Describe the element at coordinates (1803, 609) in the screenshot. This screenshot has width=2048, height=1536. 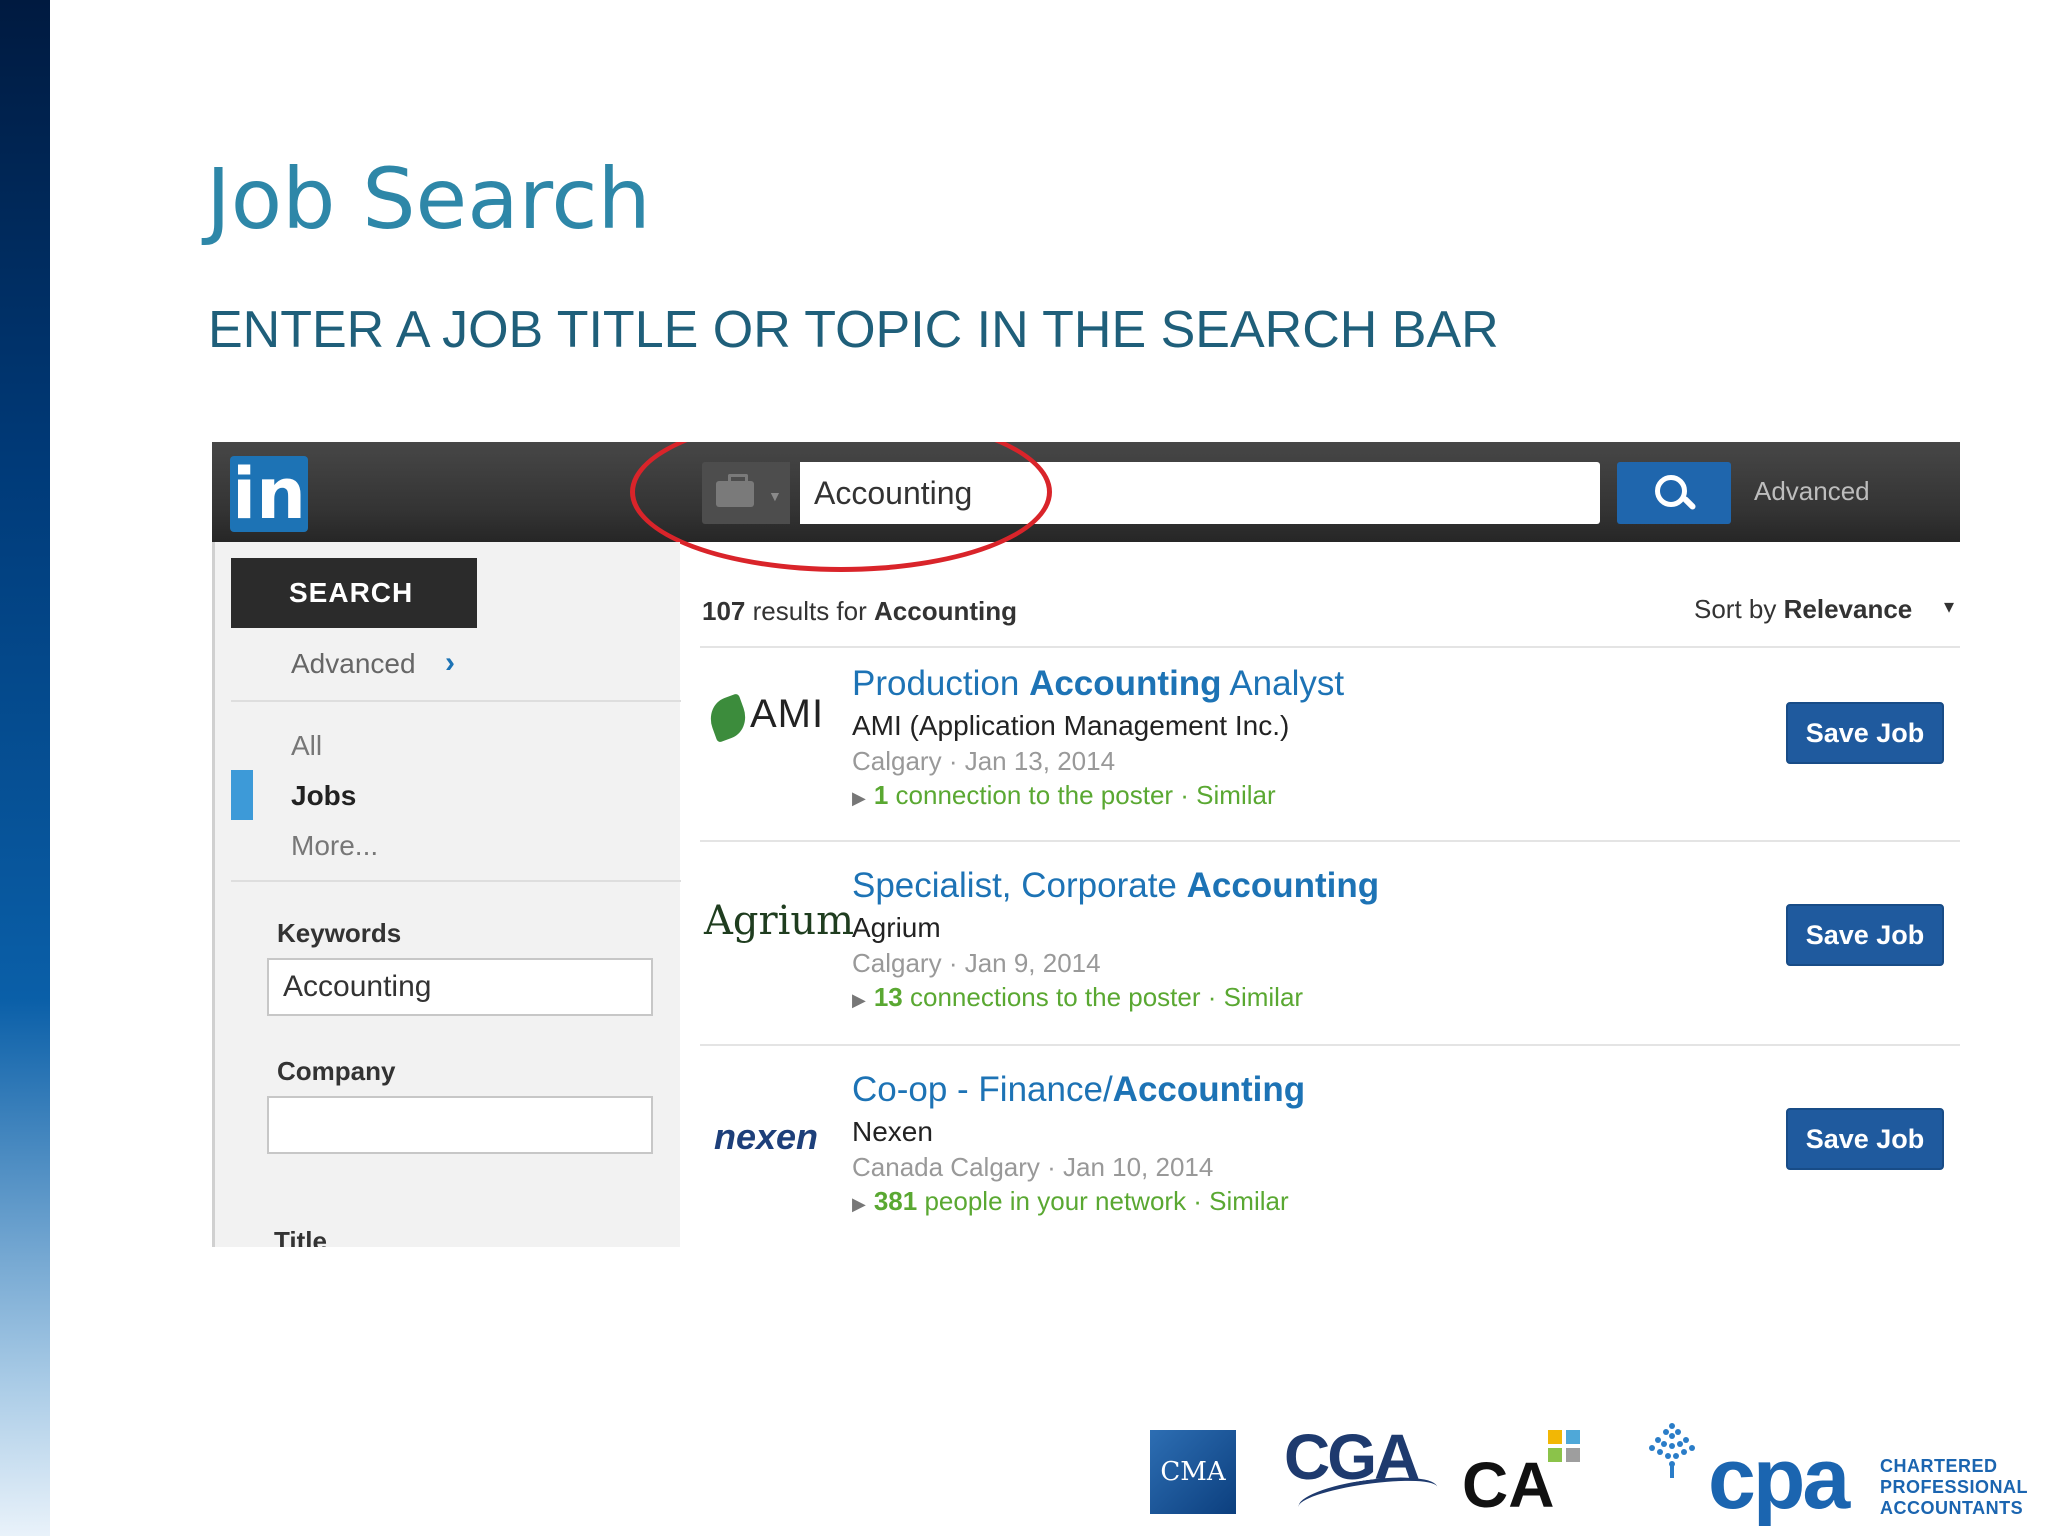
I see `sort-dropdown: Sort by Relevance` at that location.